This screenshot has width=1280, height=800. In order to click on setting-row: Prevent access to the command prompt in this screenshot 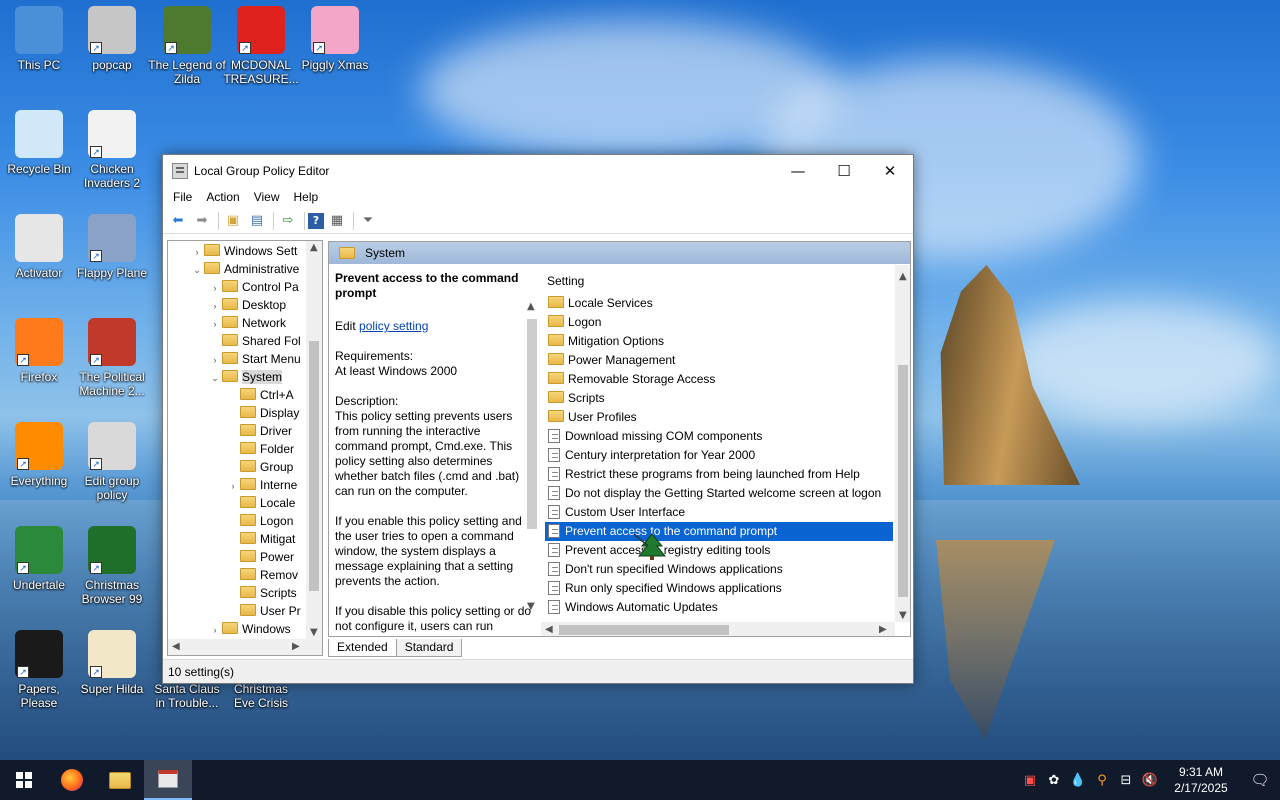, I will do `click(719, 531)`.